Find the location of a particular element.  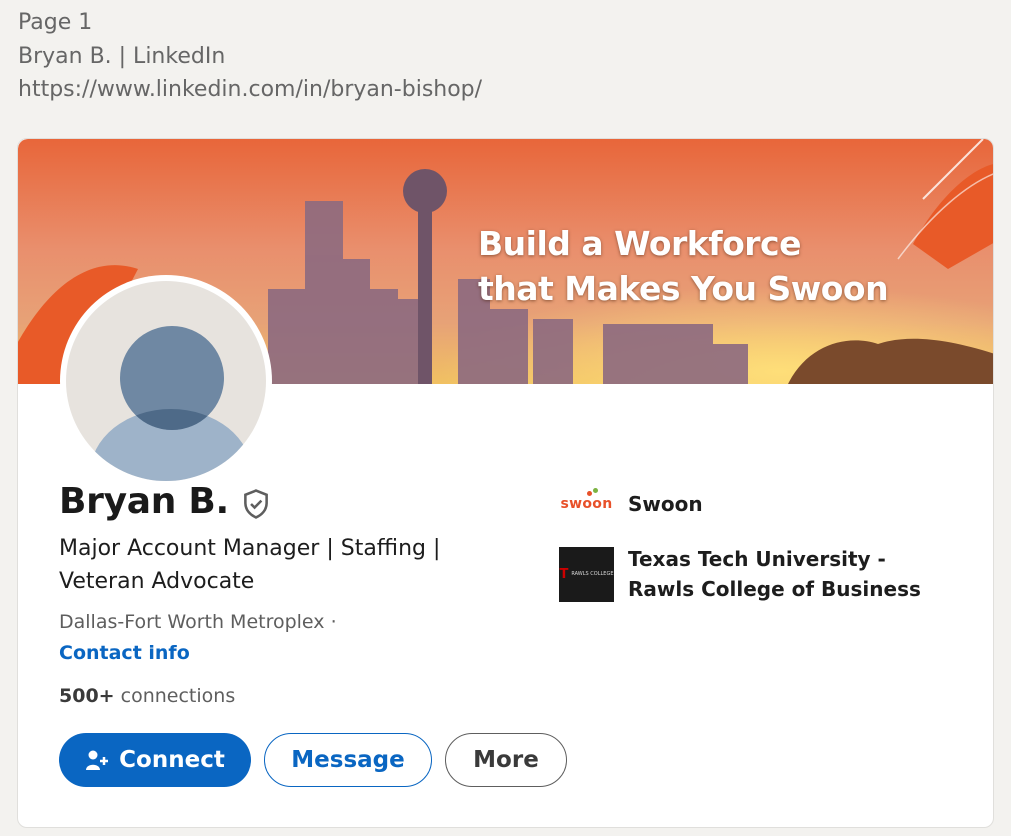

texas-tech-logo: T RAWLS COLLEGE is located at coordinates (586, 574).